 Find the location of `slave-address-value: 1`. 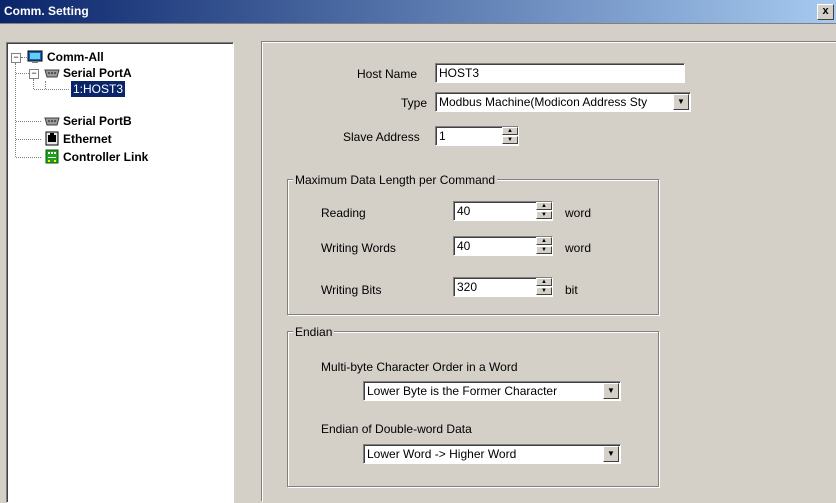

slave-address-value: 1 is located at coordinates (442, 136).